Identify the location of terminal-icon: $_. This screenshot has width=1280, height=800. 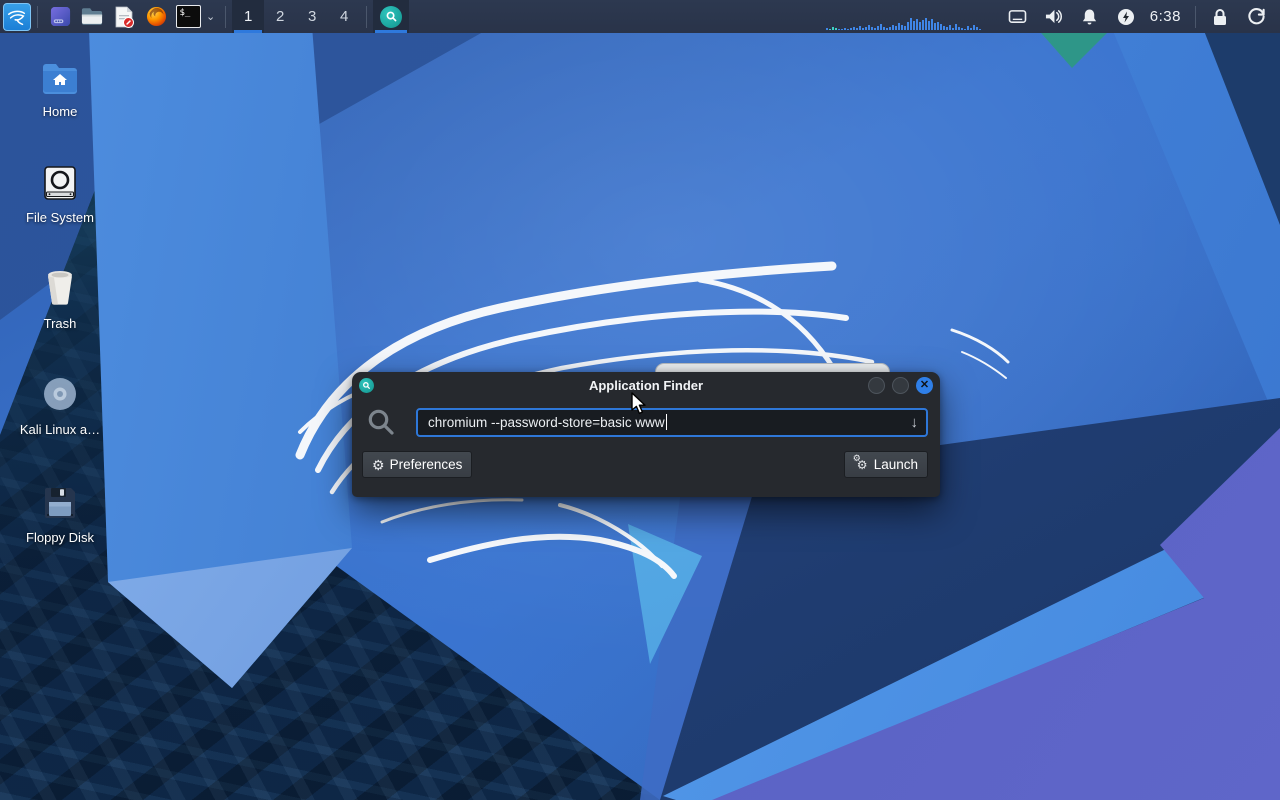
(188, 16).